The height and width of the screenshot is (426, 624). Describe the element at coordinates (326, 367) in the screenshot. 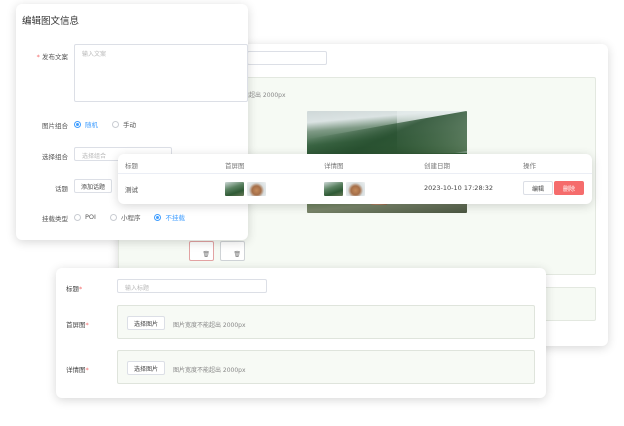

I see `detail-image-upload-box: 选择图片 图片宽度不能超出 2000px` at that location.